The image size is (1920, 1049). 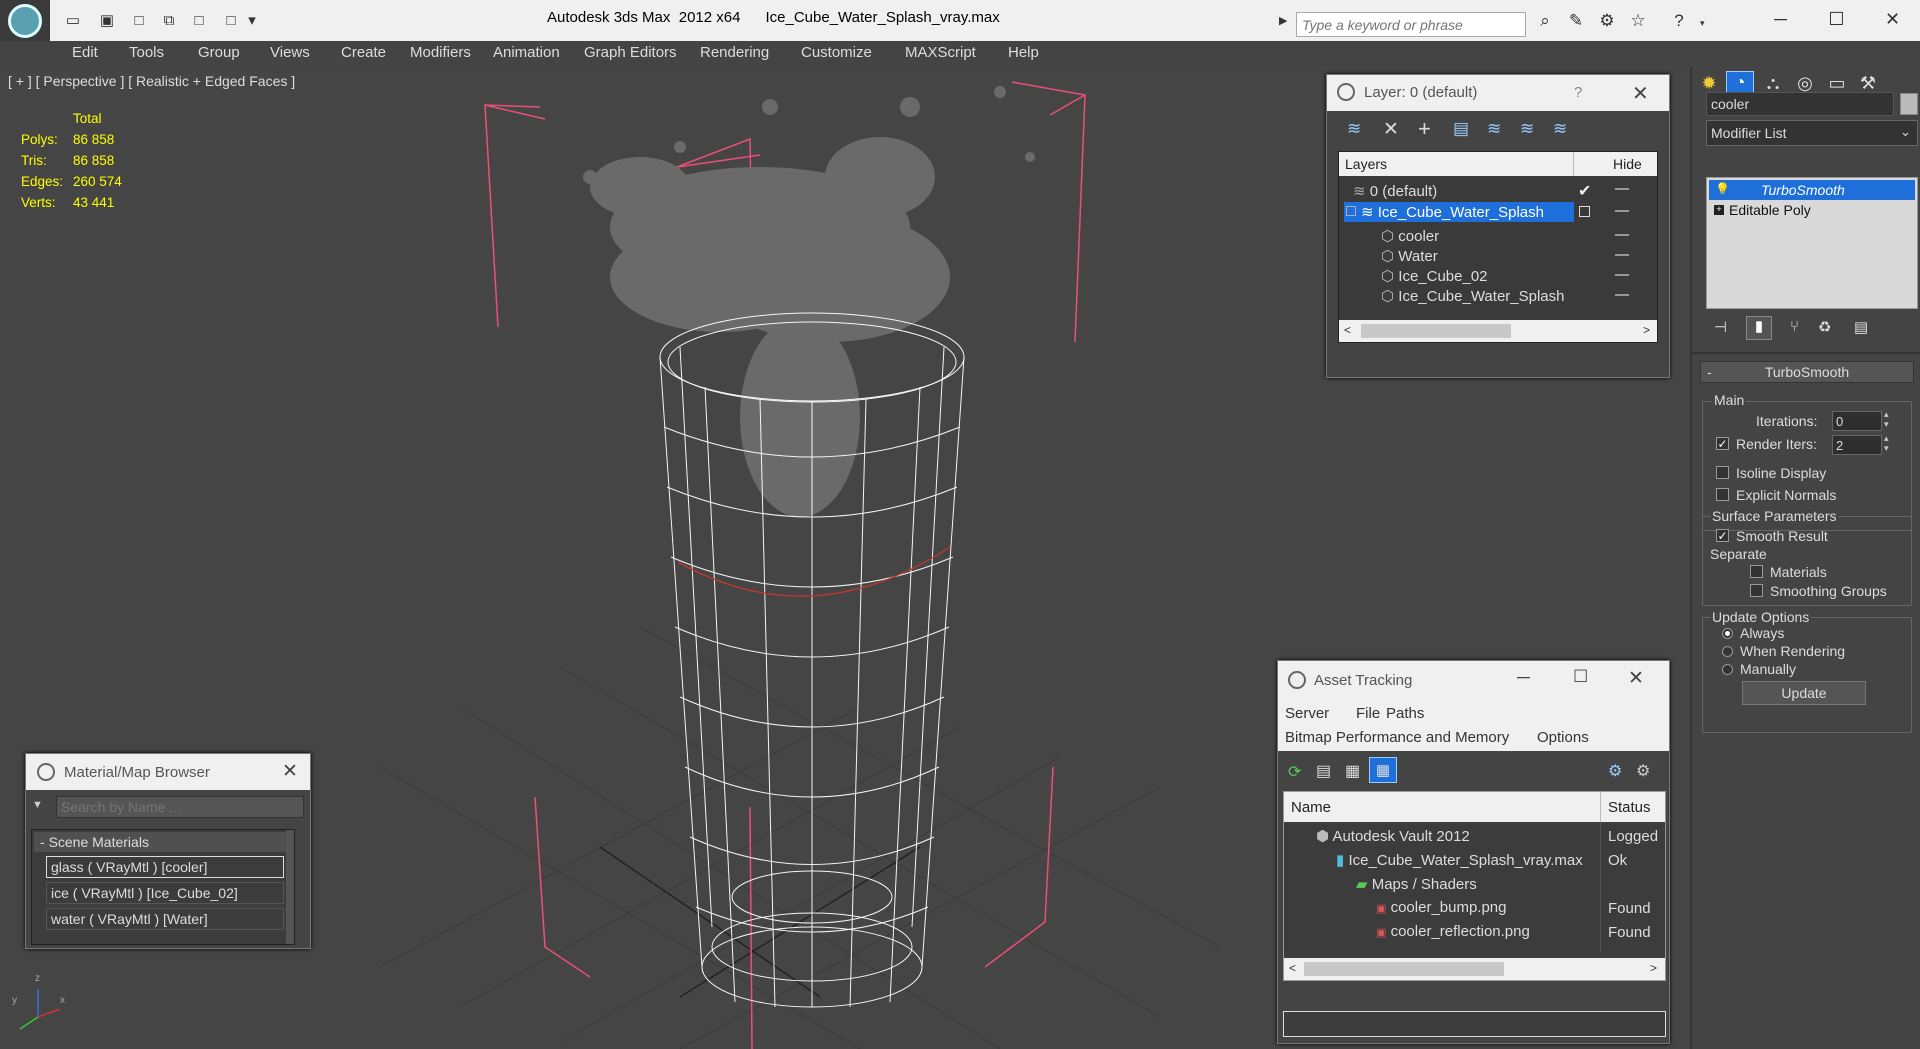 I want to click on iterations-spinner-arrows: ▴ ▾, so click(x=1886, y=419).